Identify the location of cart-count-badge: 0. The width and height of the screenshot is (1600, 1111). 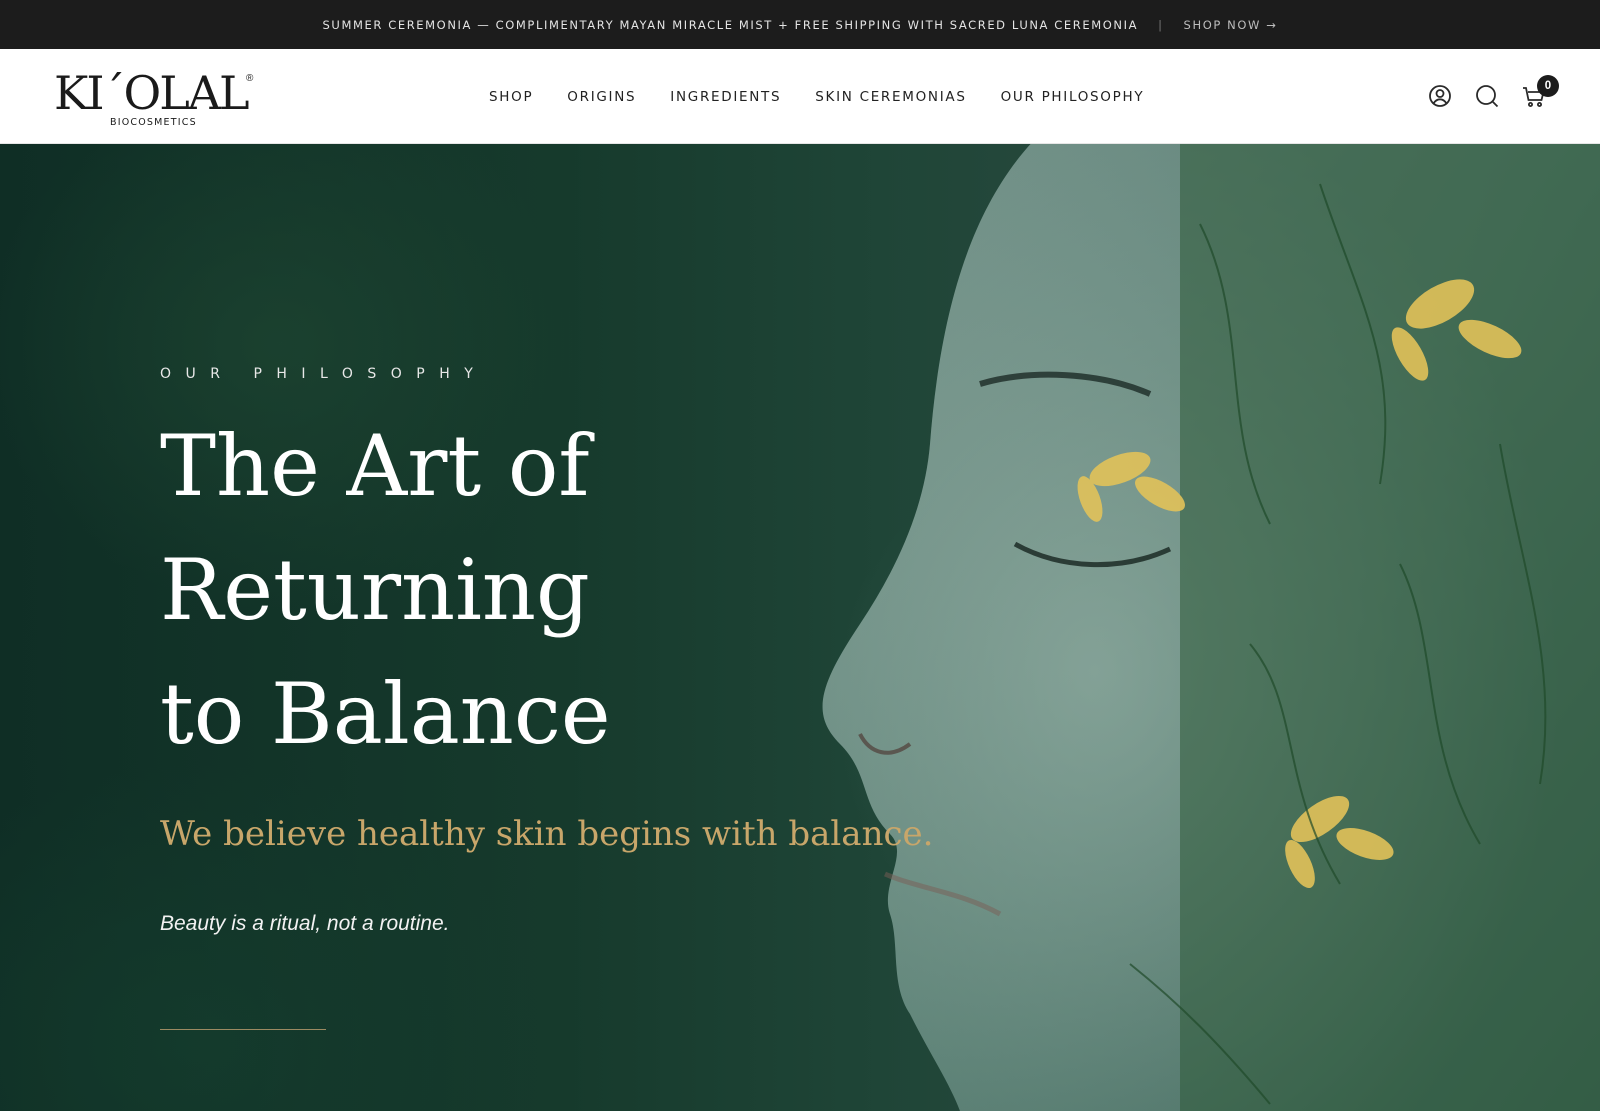
(1548, 86).